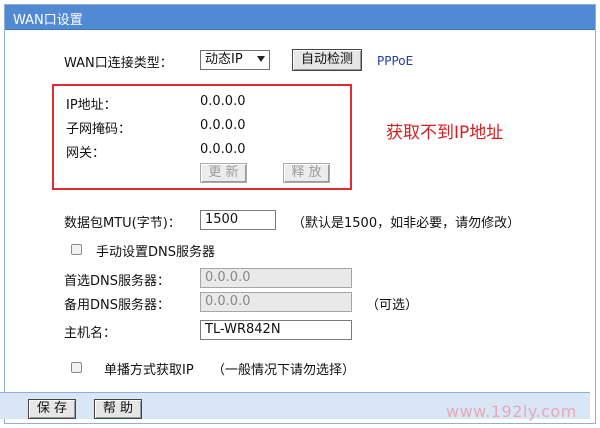 Image resolution: width=600 pixels, height=428 pixels. I want to click on title-bar: WAN口设置, so click(300, 17).